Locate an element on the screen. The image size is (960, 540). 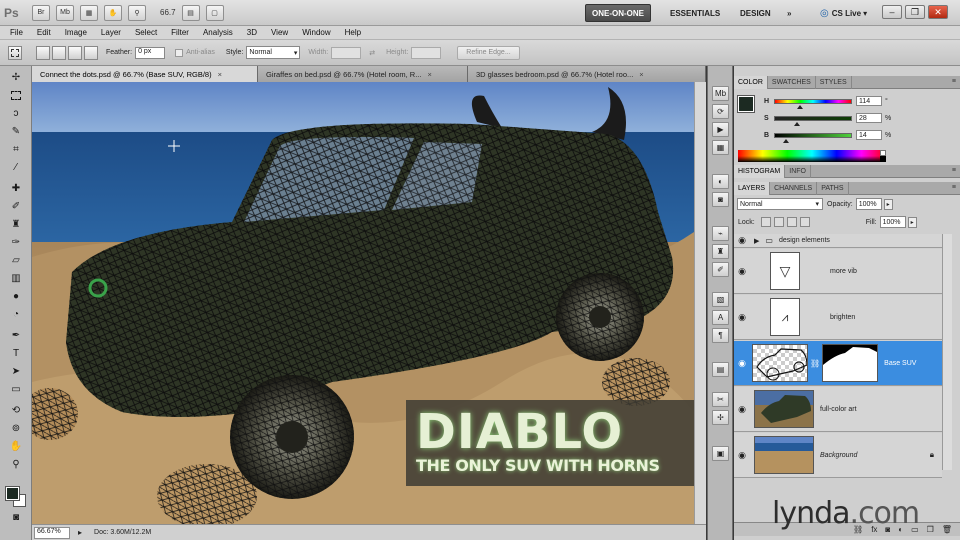
3d-rotate-tool-icon: ⟲ is located at coordinates (16, 410).